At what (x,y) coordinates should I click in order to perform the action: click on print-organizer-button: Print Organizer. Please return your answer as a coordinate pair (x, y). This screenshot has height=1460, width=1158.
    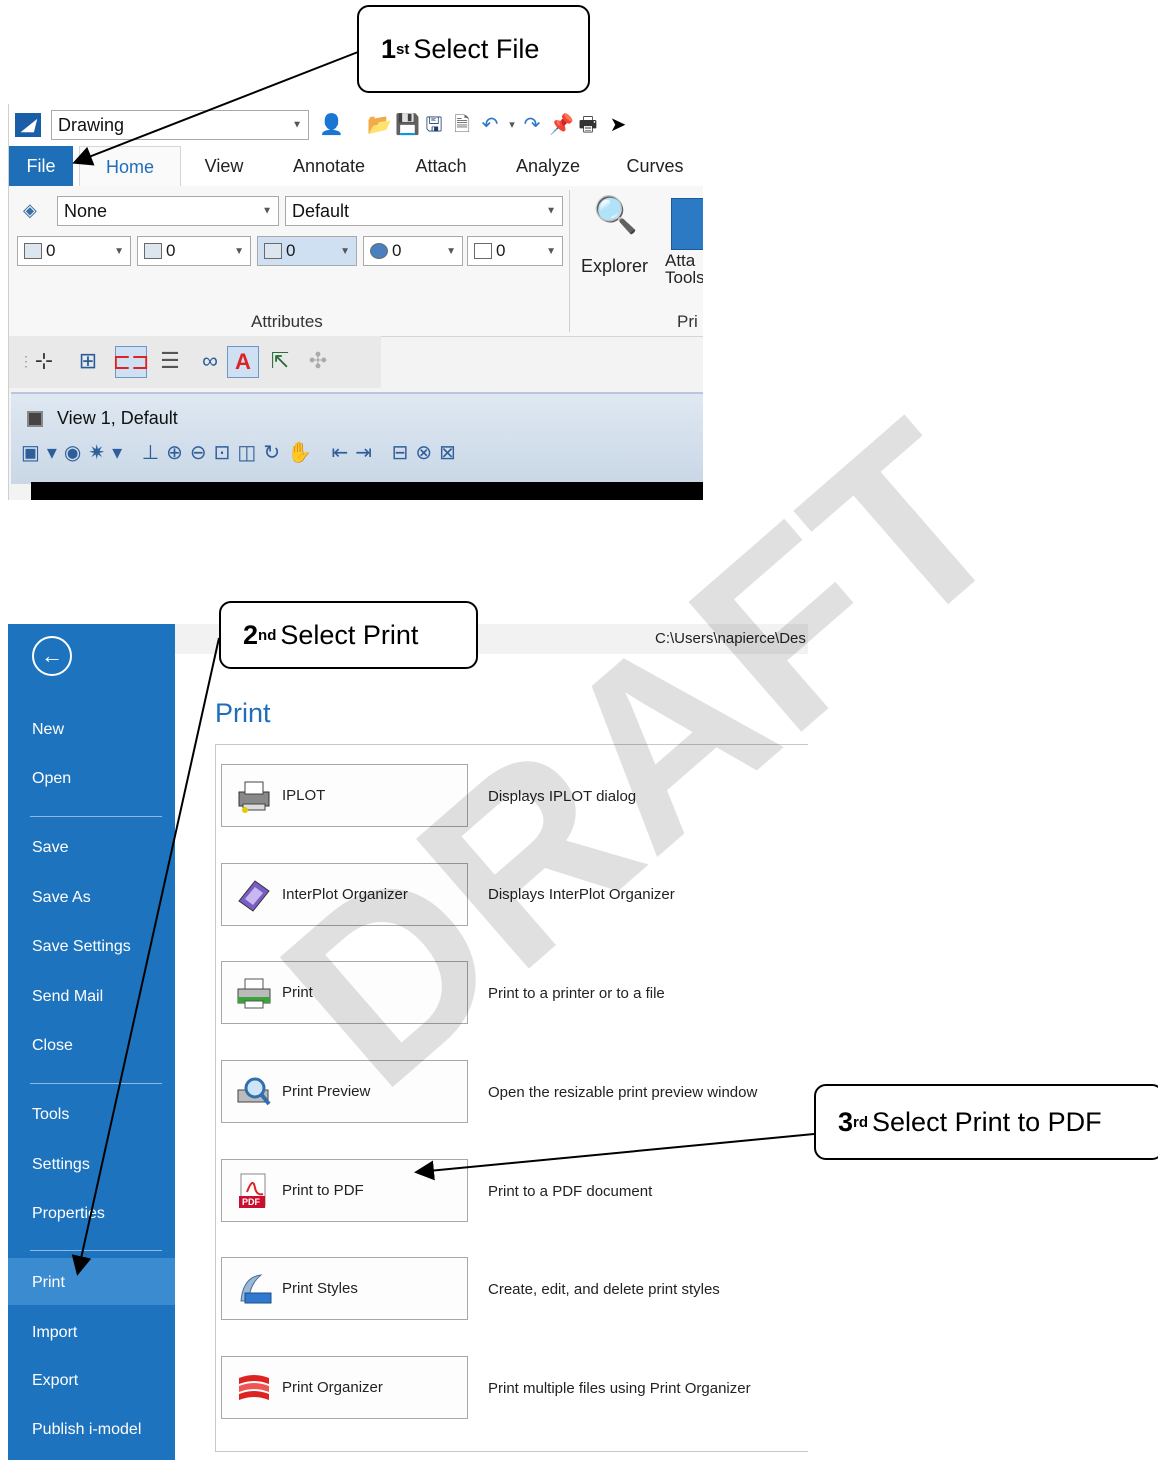
    Looking at the image, I should click on (344, 1387).